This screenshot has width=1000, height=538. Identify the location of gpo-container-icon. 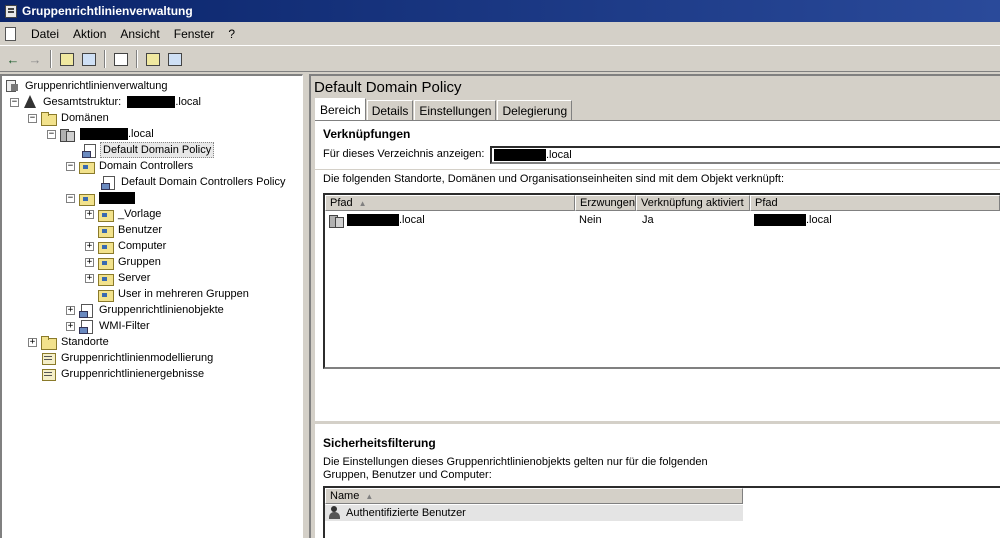
(86, 310).